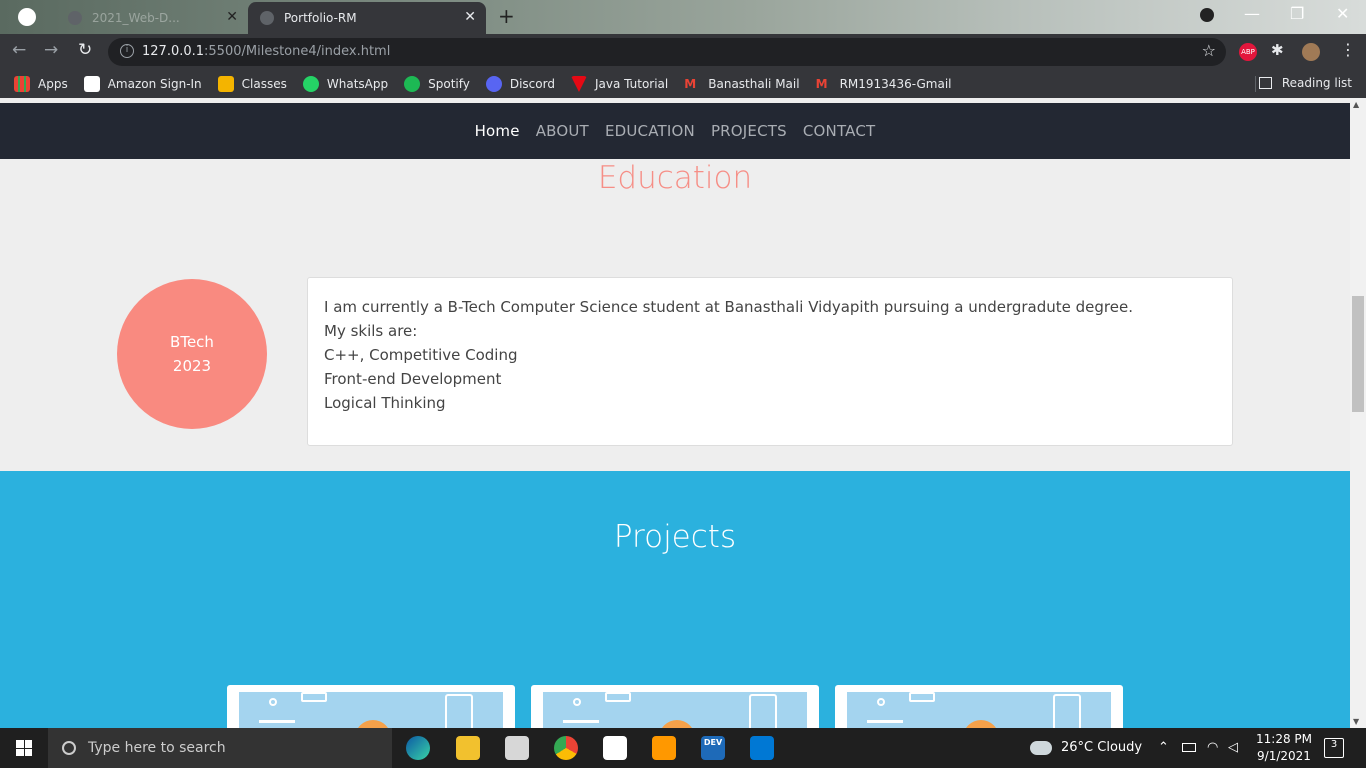  Describe the element at coordinates (449, 84) in the screenshot. I see `bookmark-label: Spotify` at that location.